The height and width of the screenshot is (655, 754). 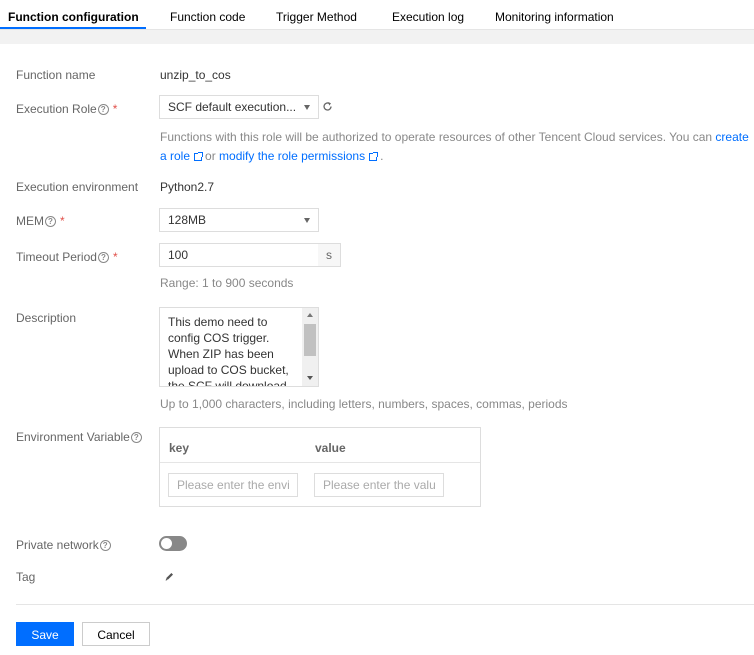 I want to click on execution-role-label-text: Execution Role, so click(x=56, y=109).